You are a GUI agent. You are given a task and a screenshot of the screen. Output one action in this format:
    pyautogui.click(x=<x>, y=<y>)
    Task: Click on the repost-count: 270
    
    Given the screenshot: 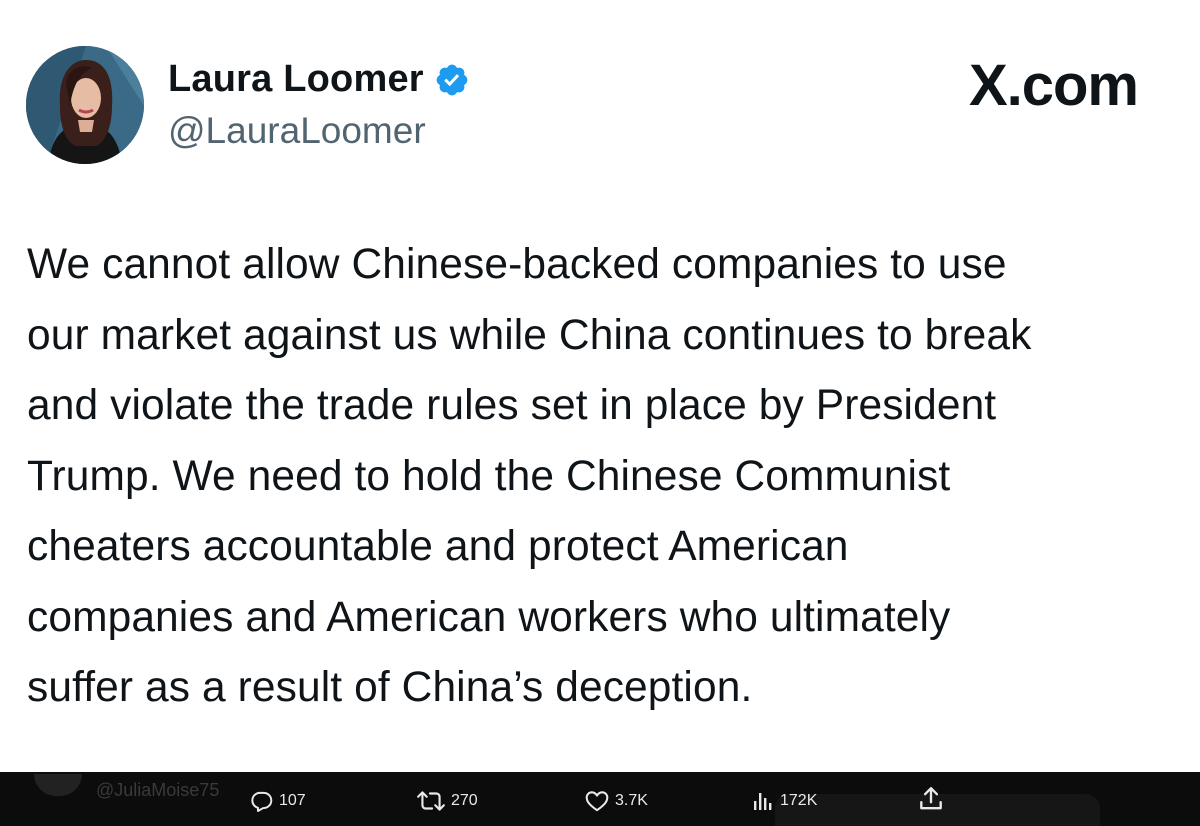 What is the action you would take?
    pyautogui.click(x=464, y=800)
    